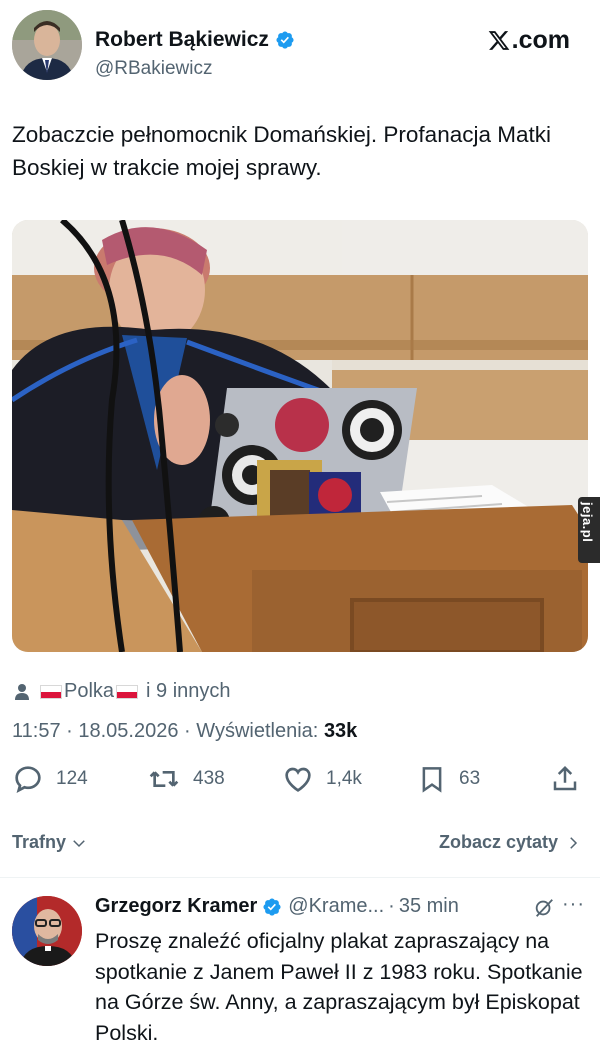  Describe the element at coordinates (182, 40) in the screenshot. I see `author-name-text: Robert Bąkiewicz` at that location.